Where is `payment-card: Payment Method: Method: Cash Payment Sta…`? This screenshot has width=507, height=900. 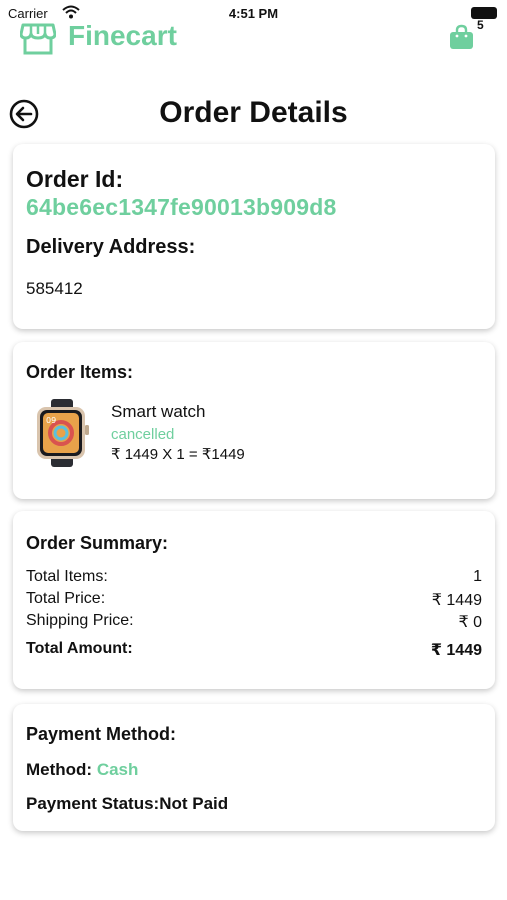
payment-card: Payment Method: Method: Cash Payment Sta… is located at coordinates (254, 767).